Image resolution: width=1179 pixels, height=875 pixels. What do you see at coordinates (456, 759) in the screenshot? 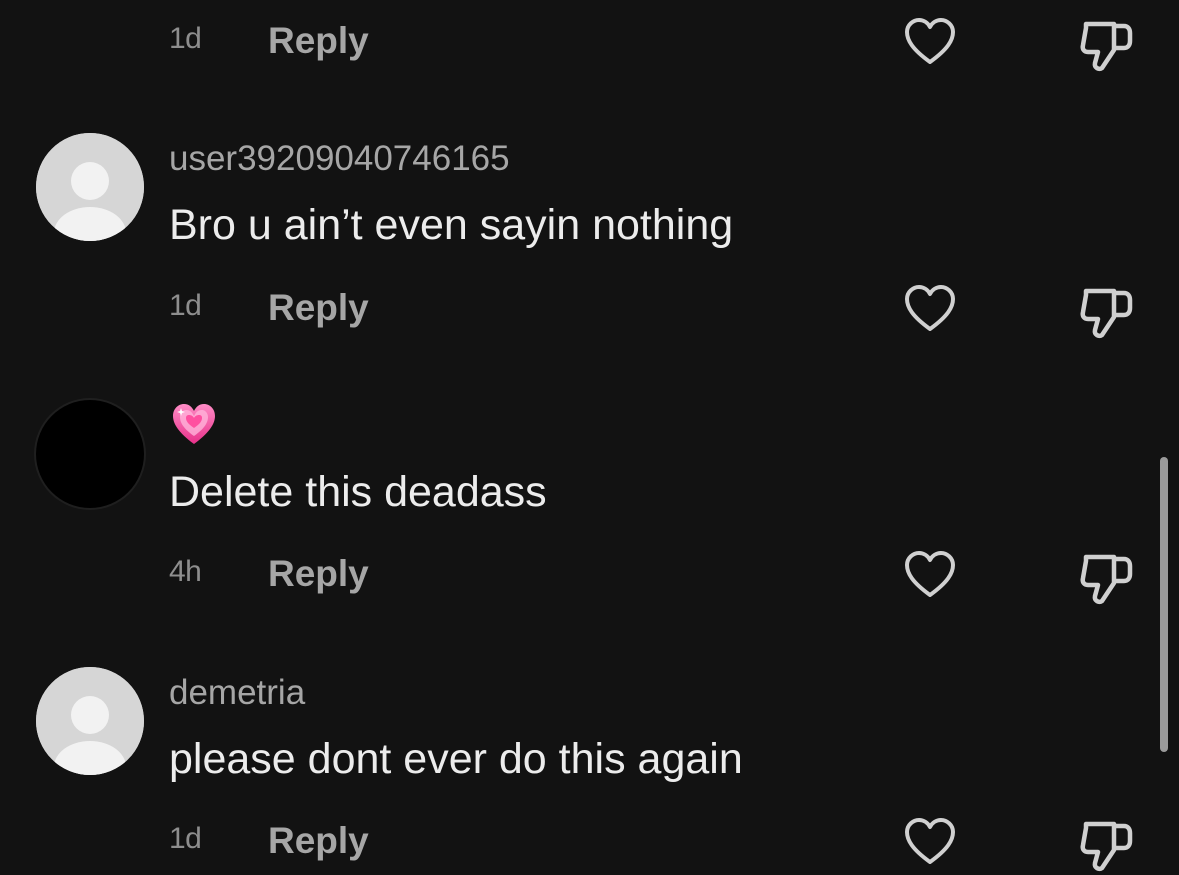
I see `comment-text: please dont ever do this again` at bounding box center [456, 759].